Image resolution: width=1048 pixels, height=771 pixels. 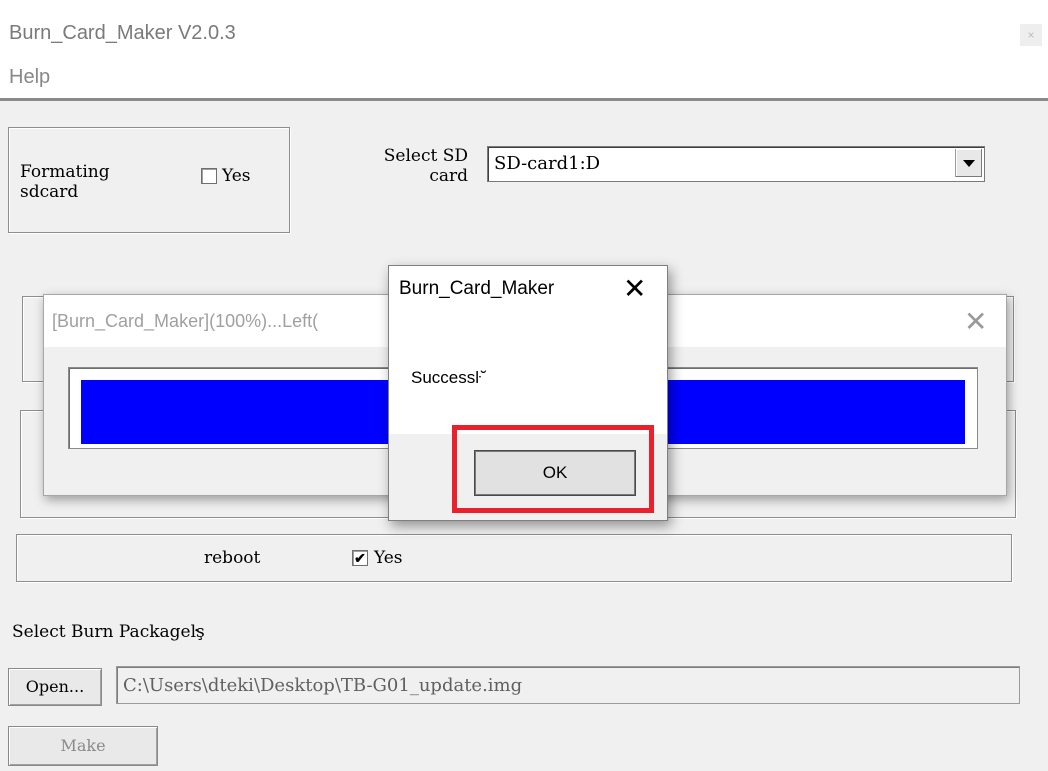 I want to click on package-path-value: C:\Users\dteki\Desktop\TB-G01_update.img, so click(x=323, y=685).